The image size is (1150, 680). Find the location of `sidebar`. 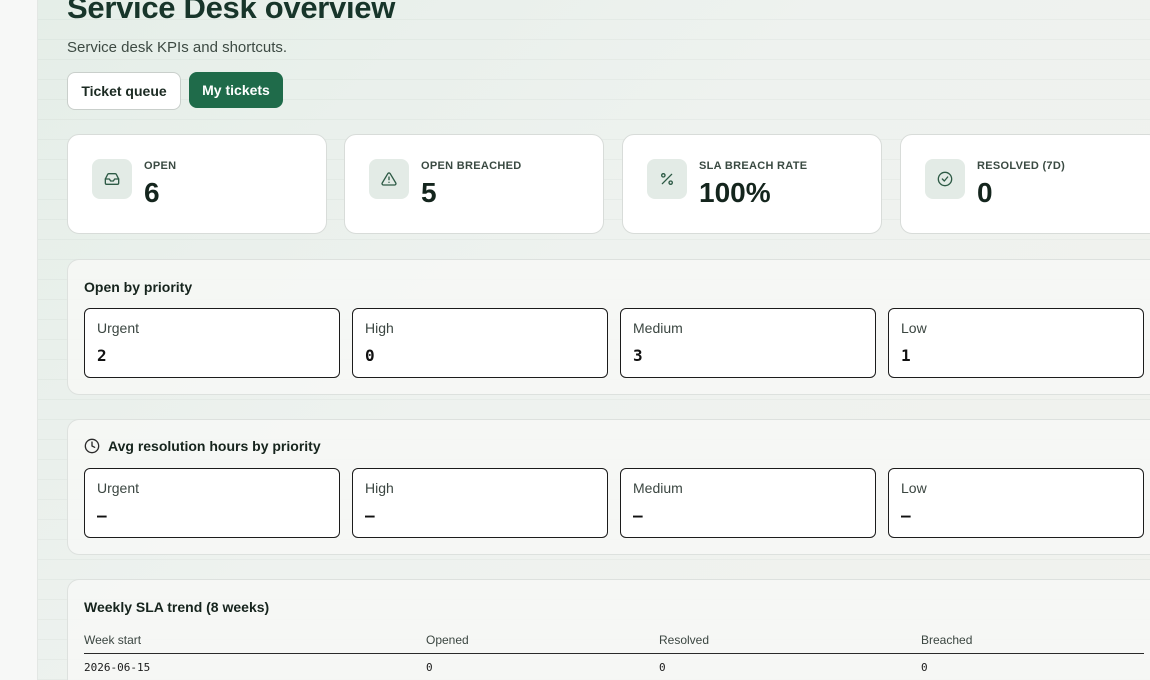

sidebar is located at coordinates (19, 340).